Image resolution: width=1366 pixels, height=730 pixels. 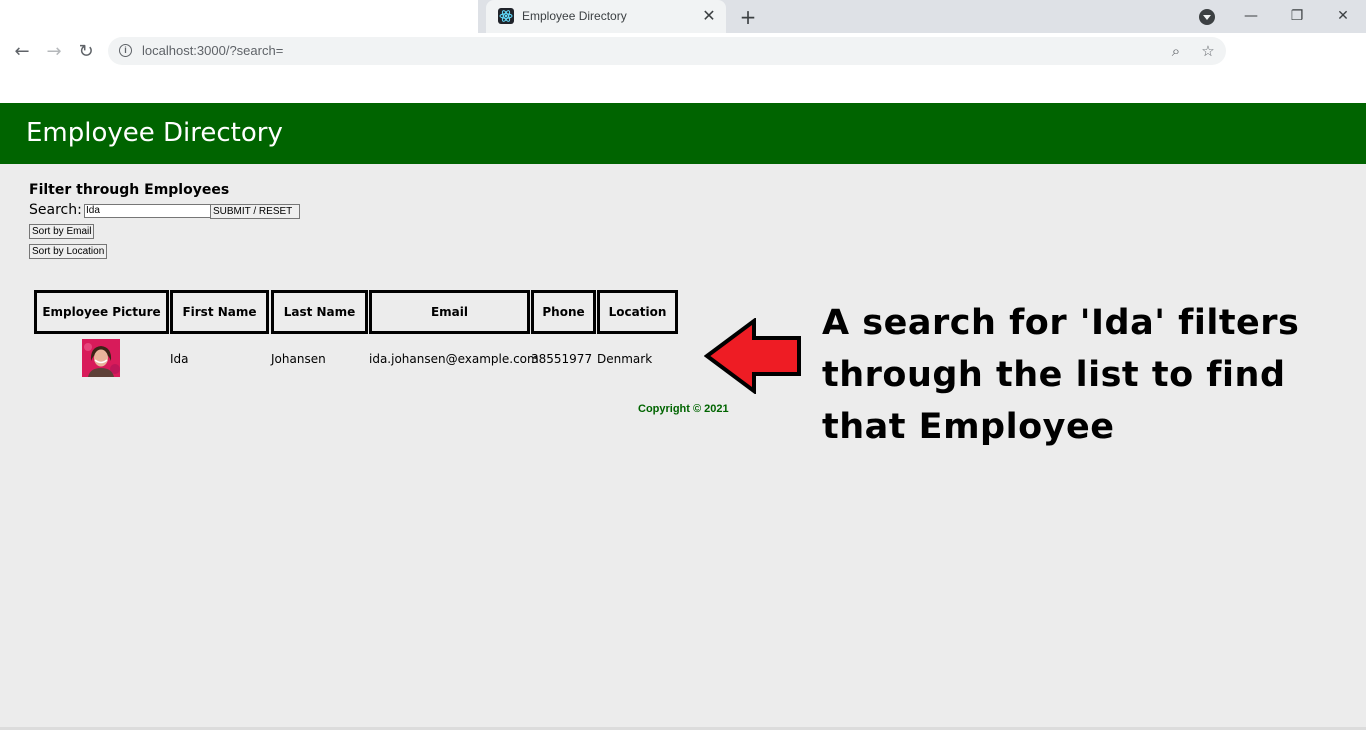 I want to click on forward-icon: →, so click(x=54, y=52).